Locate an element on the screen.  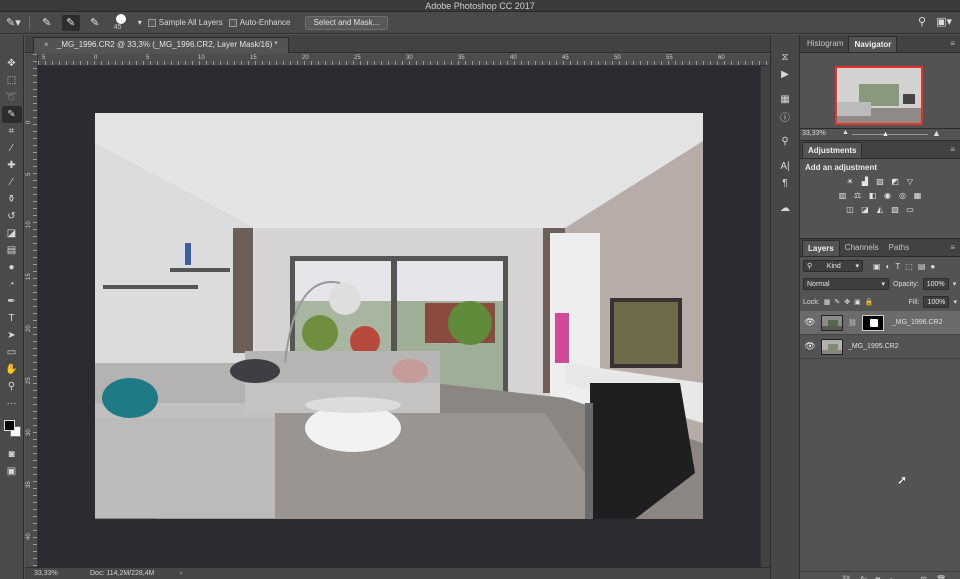
pen-tool-icon: ✒ is located at coordinates (12, 301).